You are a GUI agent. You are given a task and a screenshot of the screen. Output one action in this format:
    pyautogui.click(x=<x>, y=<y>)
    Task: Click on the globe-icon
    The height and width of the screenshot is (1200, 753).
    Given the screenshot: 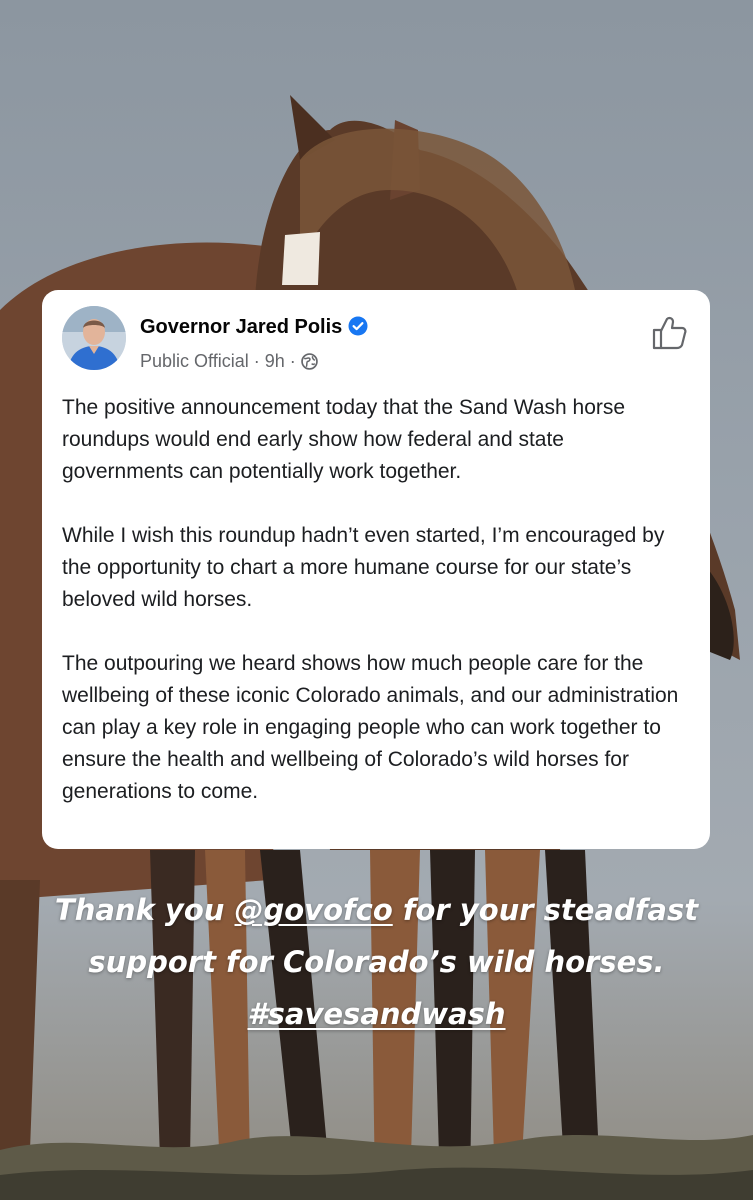 What is the action you would take?
    pyautogui.click(x=309, y=361)
    